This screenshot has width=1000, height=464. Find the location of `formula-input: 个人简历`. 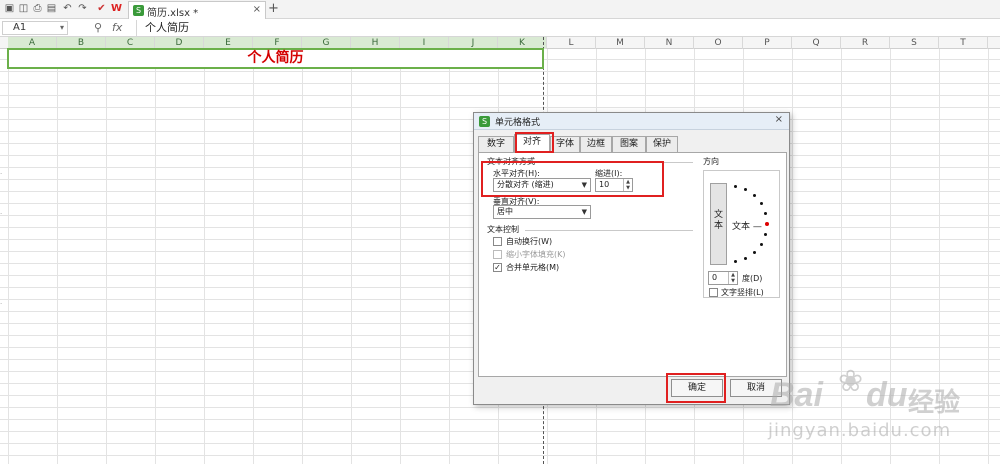

formula-input: 个人简历 is located at coordinates (566, 28).